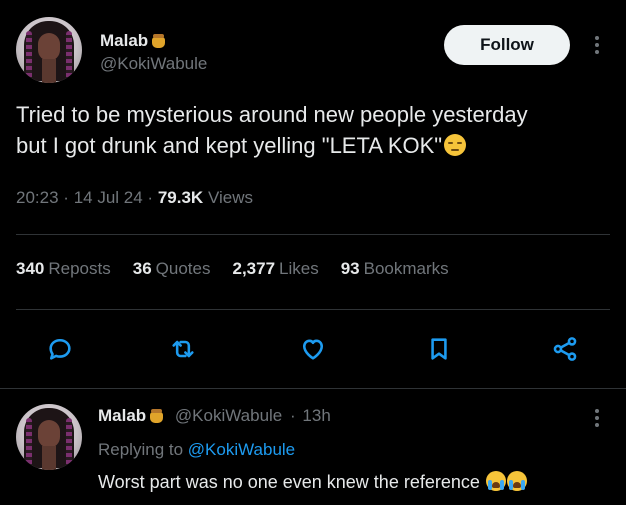 The height and width of the screenshot is (505, 626). What do you see at coordinates (153, 64) in the screenshot?
I see `author-handle: @KokiWabule` at bounding box center [153, 64].